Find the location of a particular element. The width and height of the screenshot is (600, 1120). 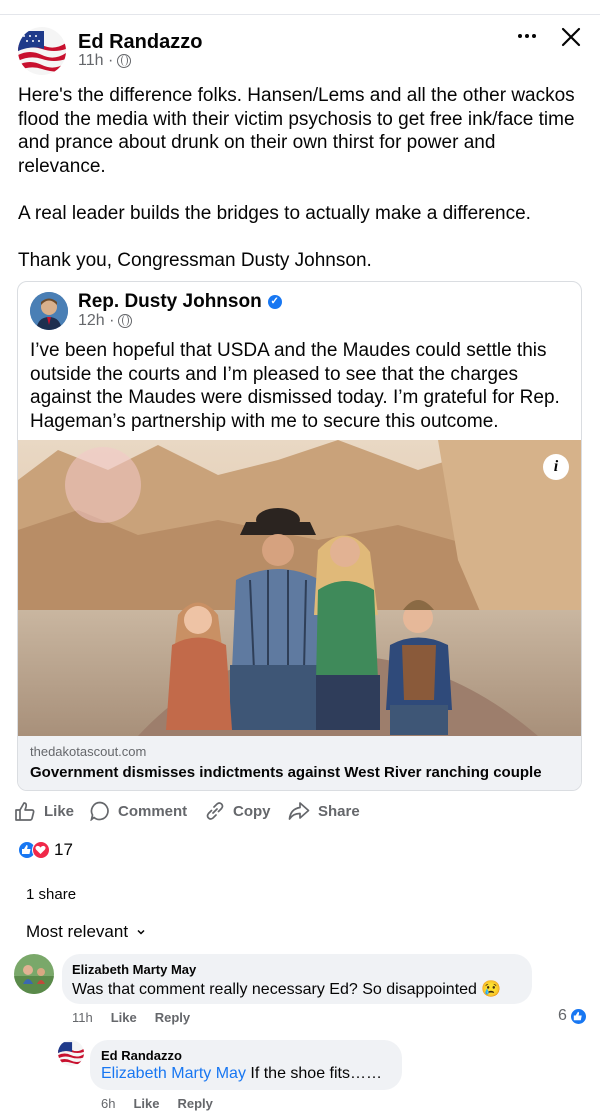

post-timestamp: 11h · is located at coordinates (105, 61).